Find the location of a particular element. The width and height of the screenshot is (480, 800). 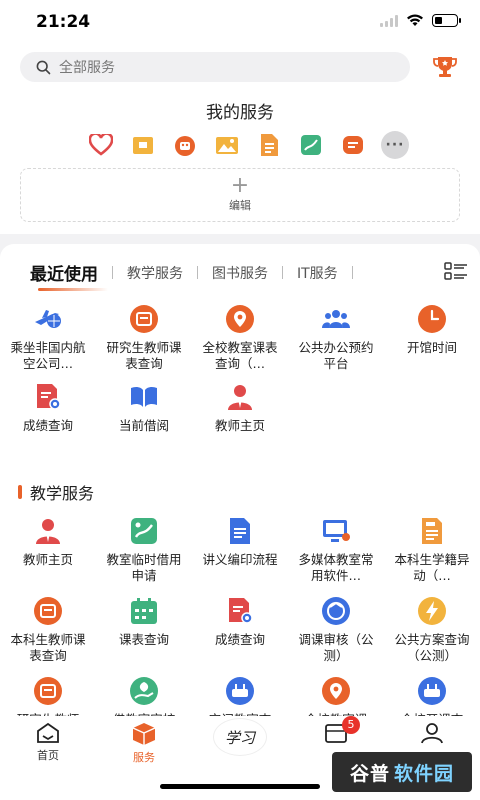

status-bar: 21:24 is located at coordinates (240, 22).